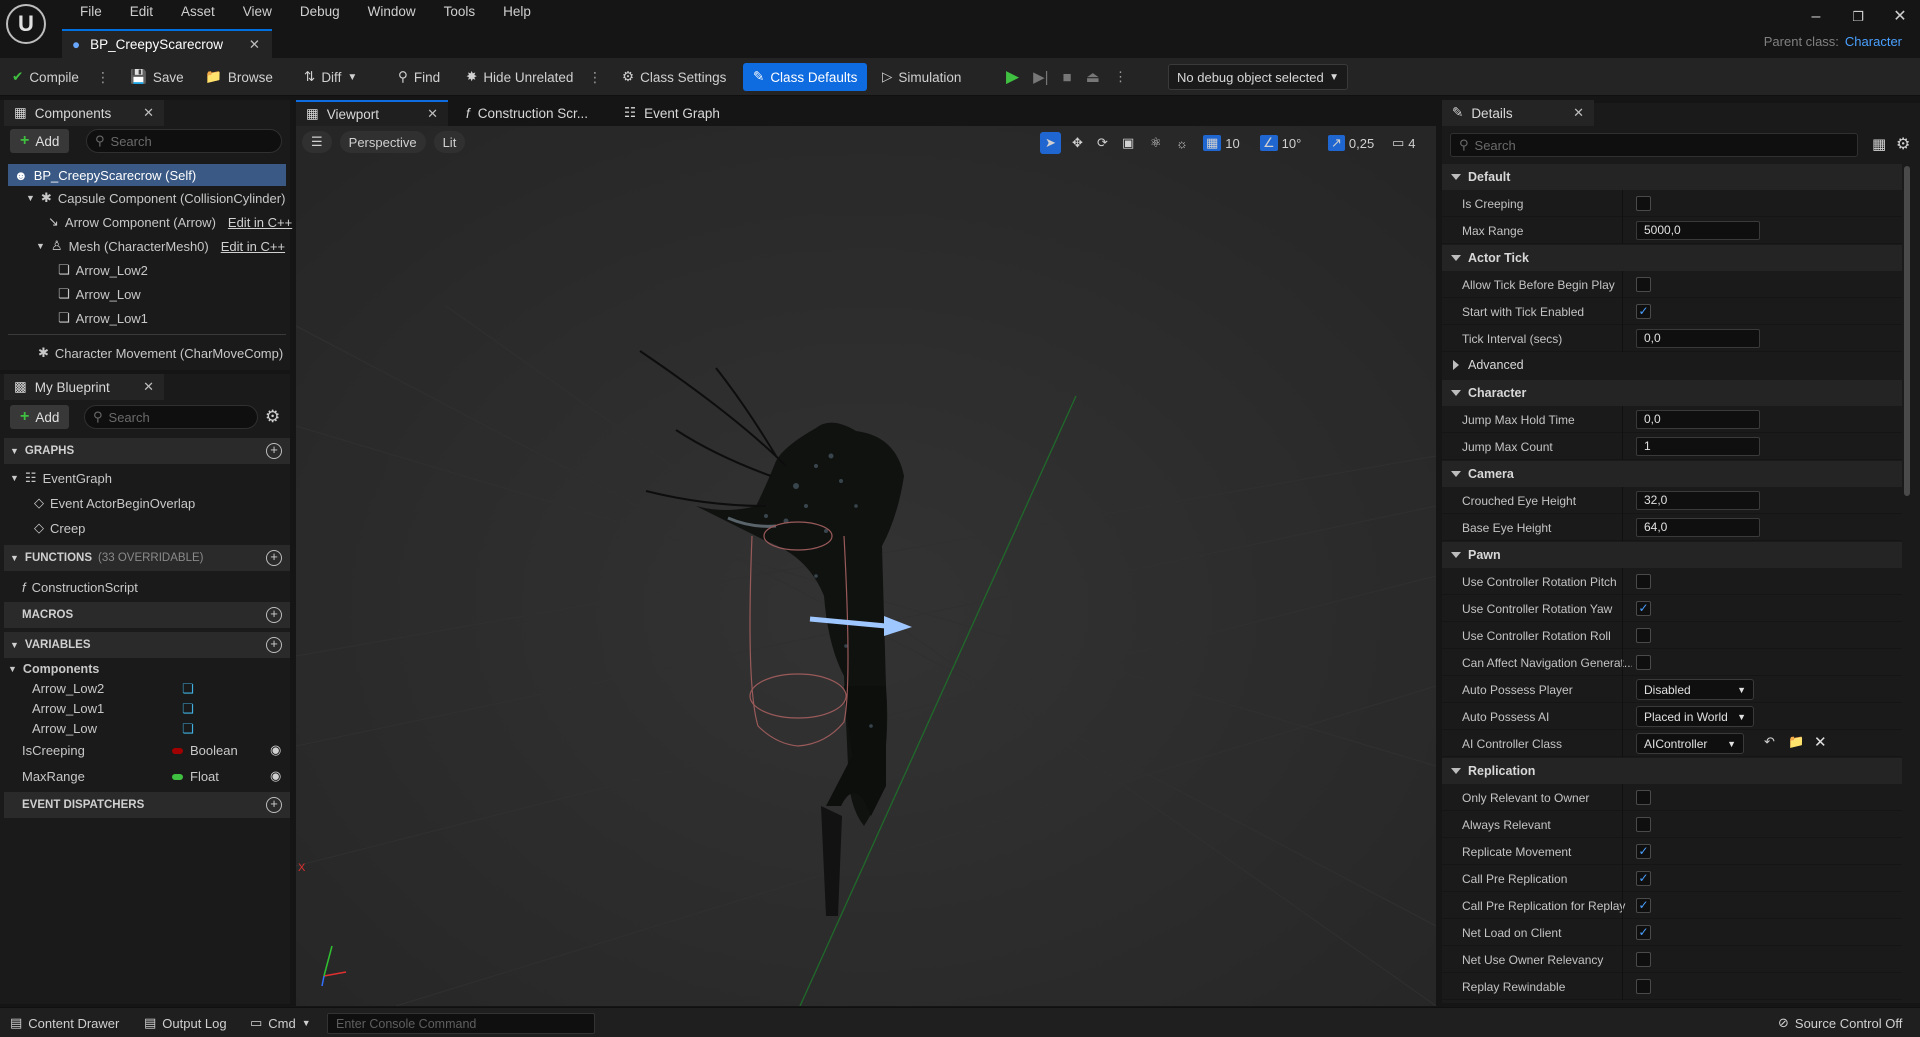 This screenshot has width=1920, height=1037. Describe the element at coordinates (40, 417) in the screenshot. I see `blueprint-add-button: + Add` at that location.